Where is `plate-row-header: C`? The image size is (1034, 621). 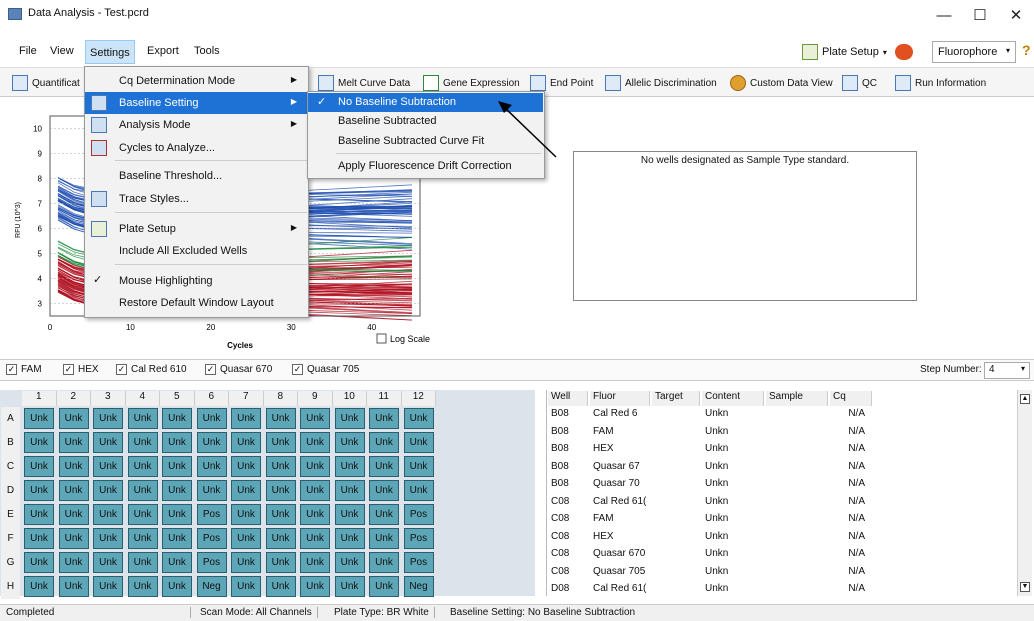
plate-row-header: C is located at coordinates (10, 467).